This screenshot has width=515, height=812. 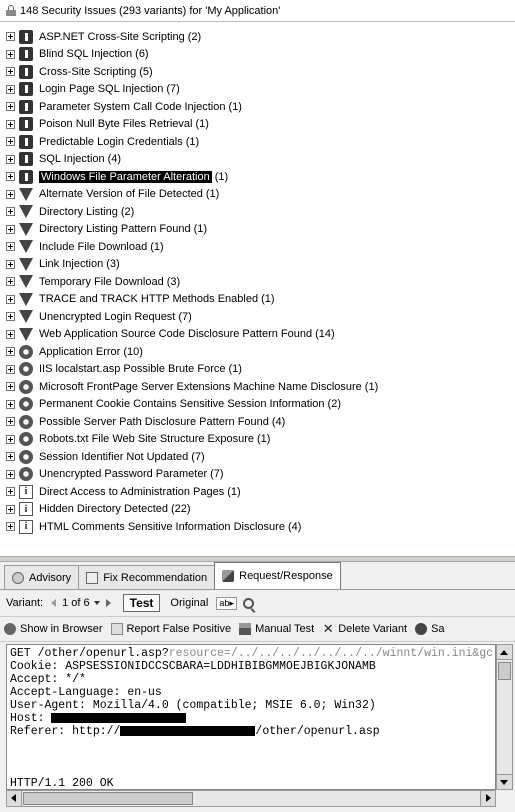 What do you see at coordinates (257, 195) in the screenshot?
I see `issue-item: Alternate Version of File Detected (1)` at bounding box center [257, 195].